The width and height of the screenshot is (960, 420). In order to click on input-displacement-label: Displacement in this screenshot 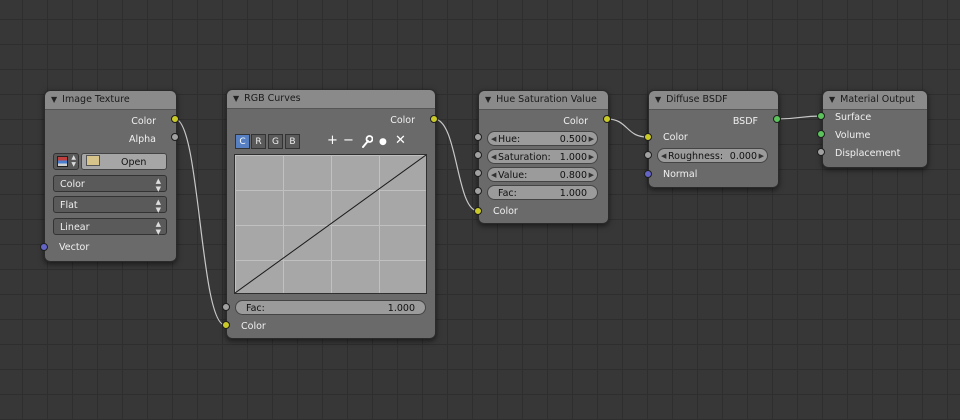, I will do `click(868, 153)`.